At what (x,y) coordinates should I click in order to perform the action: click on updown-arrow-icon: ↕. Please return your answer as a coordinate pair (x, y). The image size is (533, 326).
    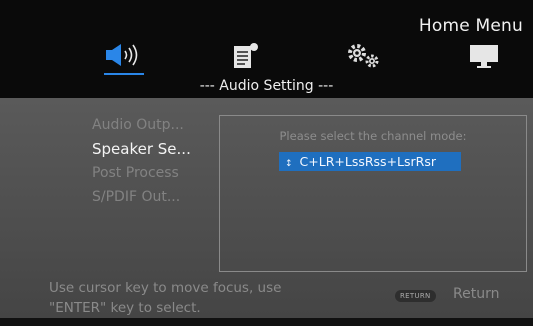
    Looking at the image, I should click on (289, 164).